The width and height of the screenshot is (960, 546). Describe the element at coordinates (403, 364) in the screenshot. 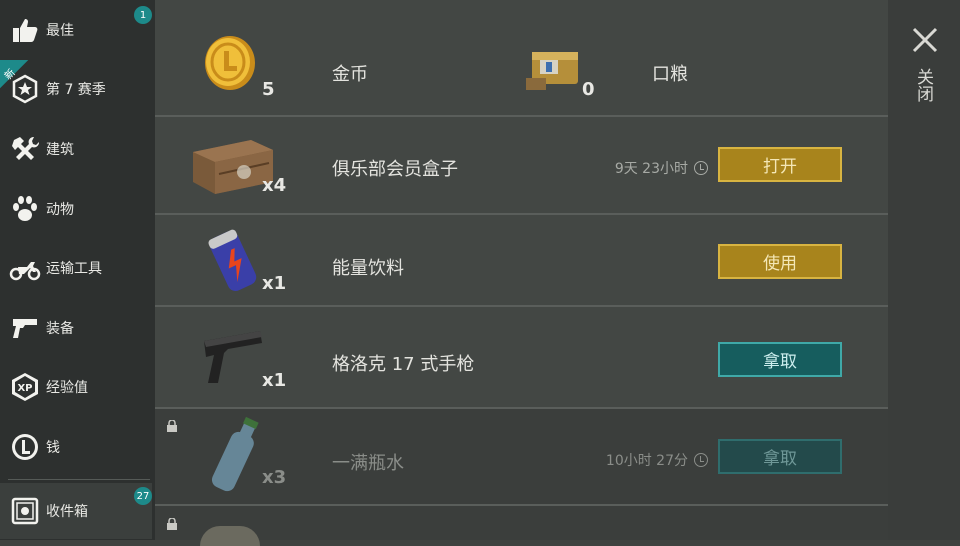

I see `item-name: 格洛克 17 式手枪` at that location.